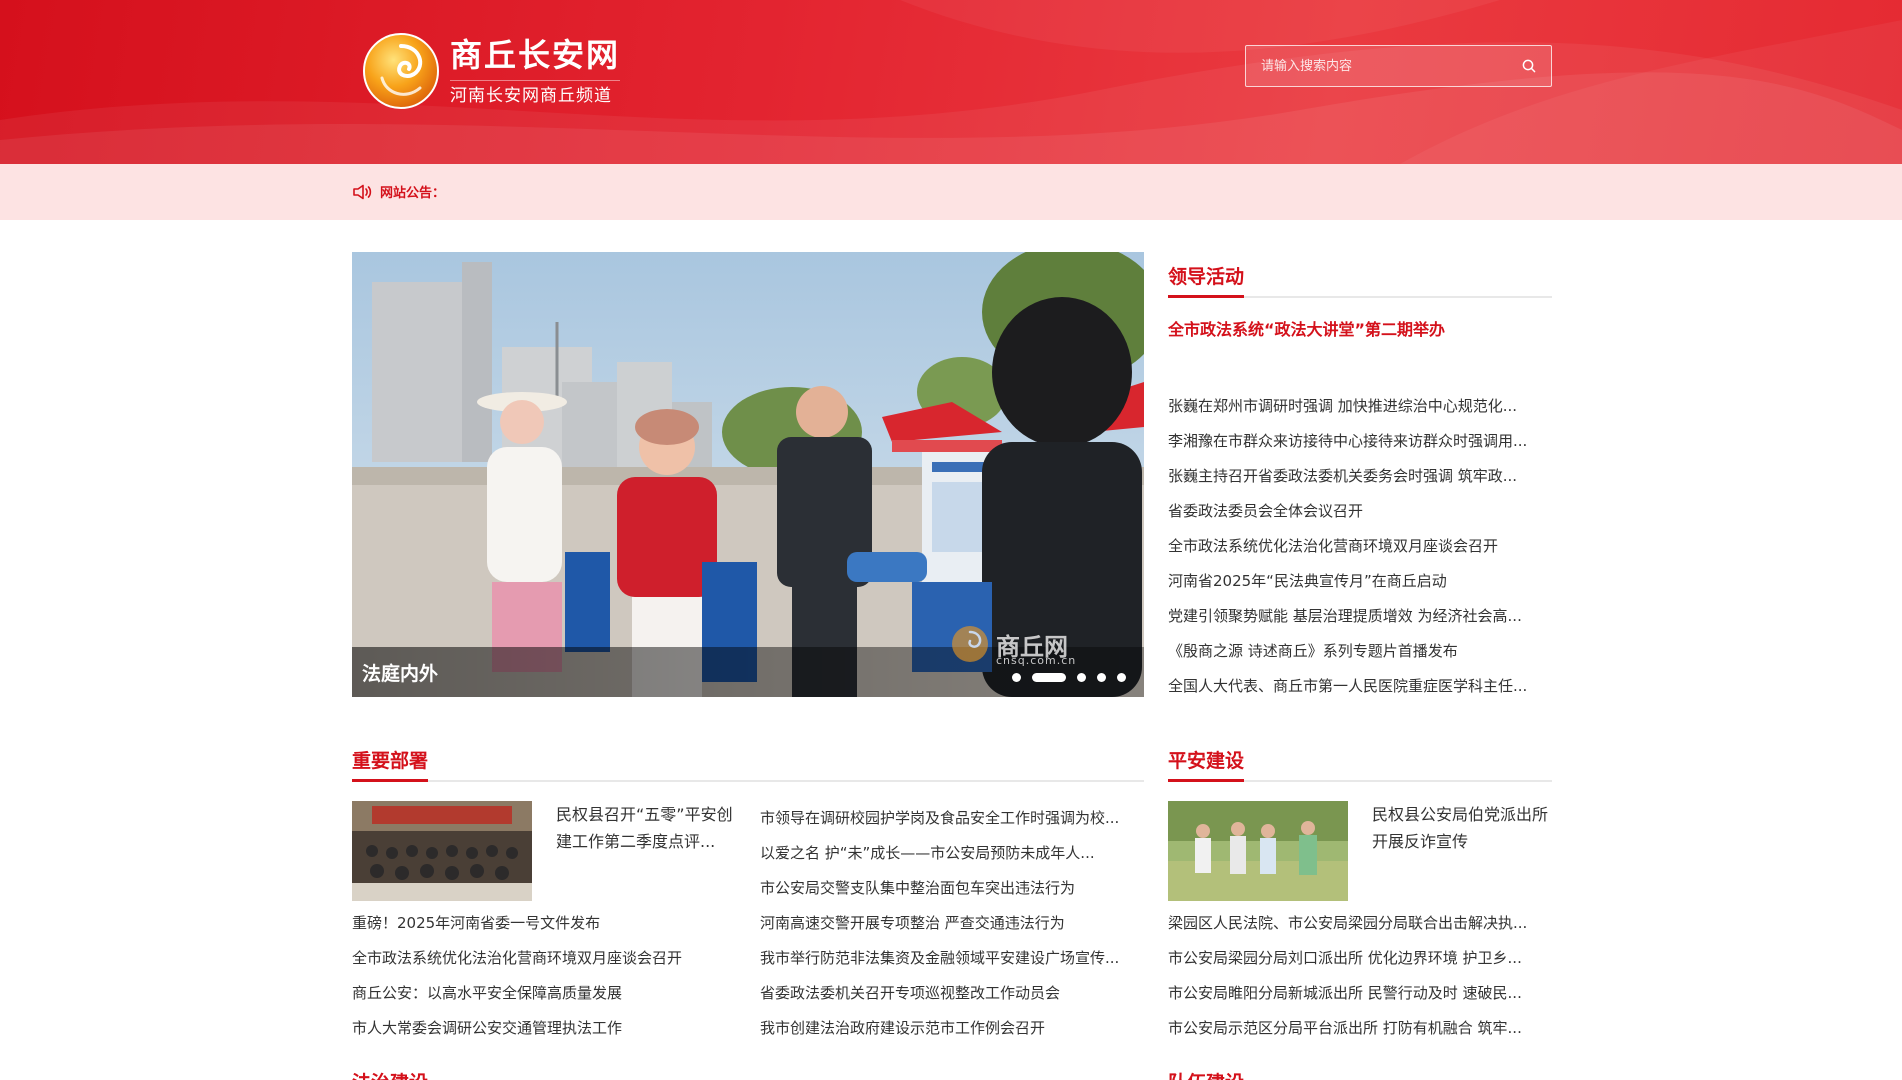  I want to click on carousel-dots, so click(1074, 677).